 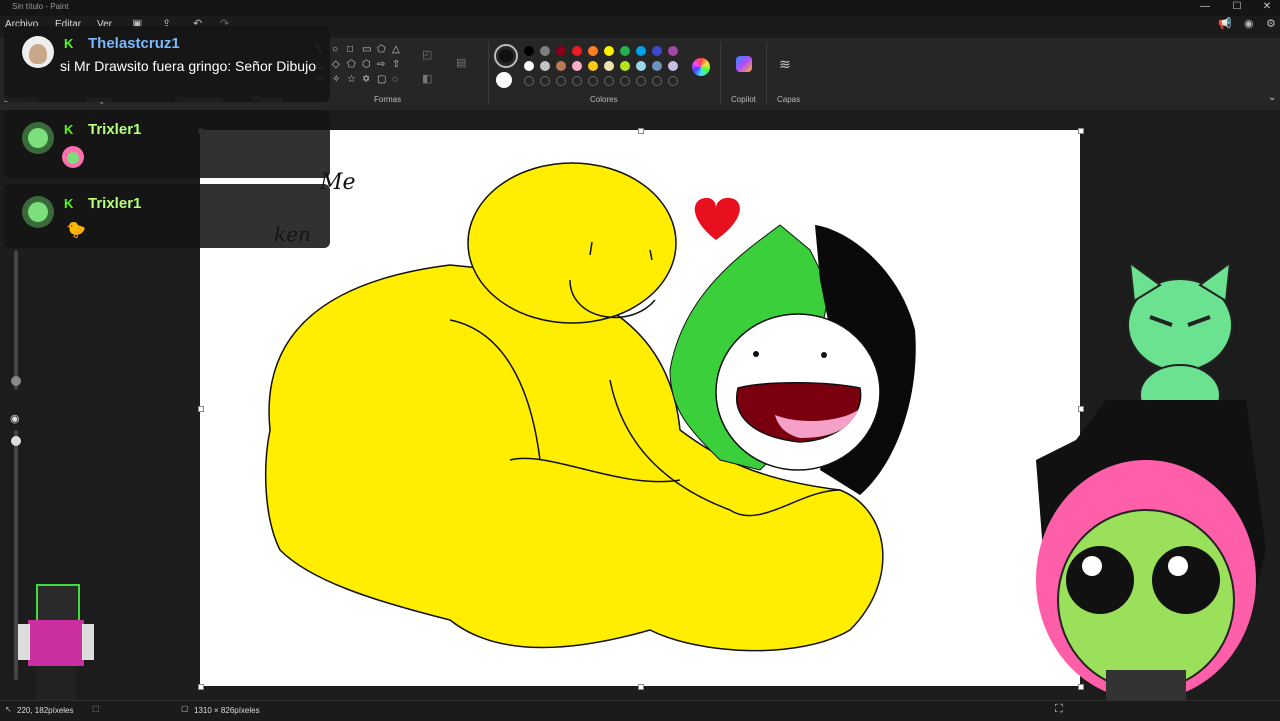 I want to click on shape-size-icon: ▤, so click(x=461, y=62).